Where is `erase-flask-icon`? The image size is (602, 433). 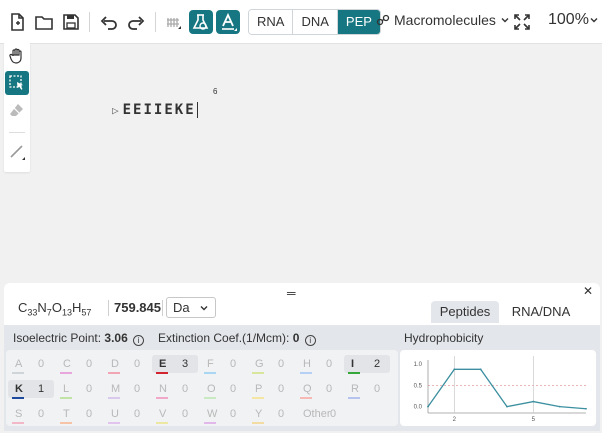 erase-flask-icon is located at coordinates (201, 22).